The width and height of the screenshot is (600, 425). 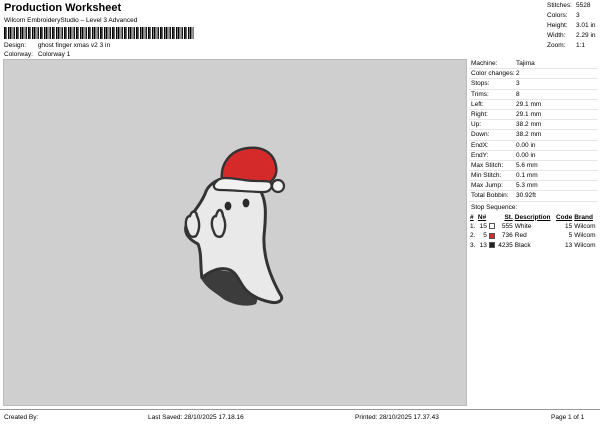 I want to click on machine-info-row: EndX: 0.00 in, so click(x=533, y=146).